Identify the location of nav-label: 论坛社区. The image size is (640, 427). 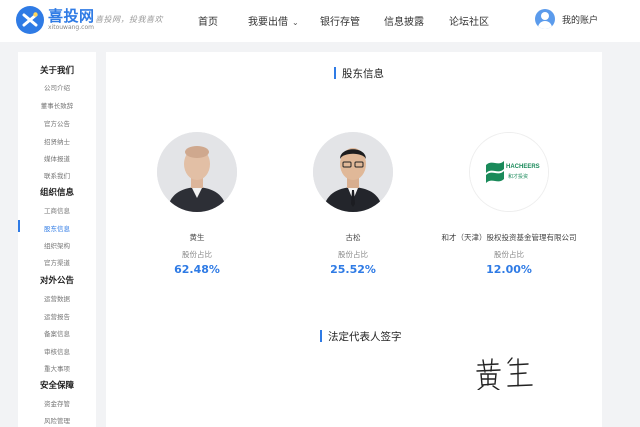
(469, 22).